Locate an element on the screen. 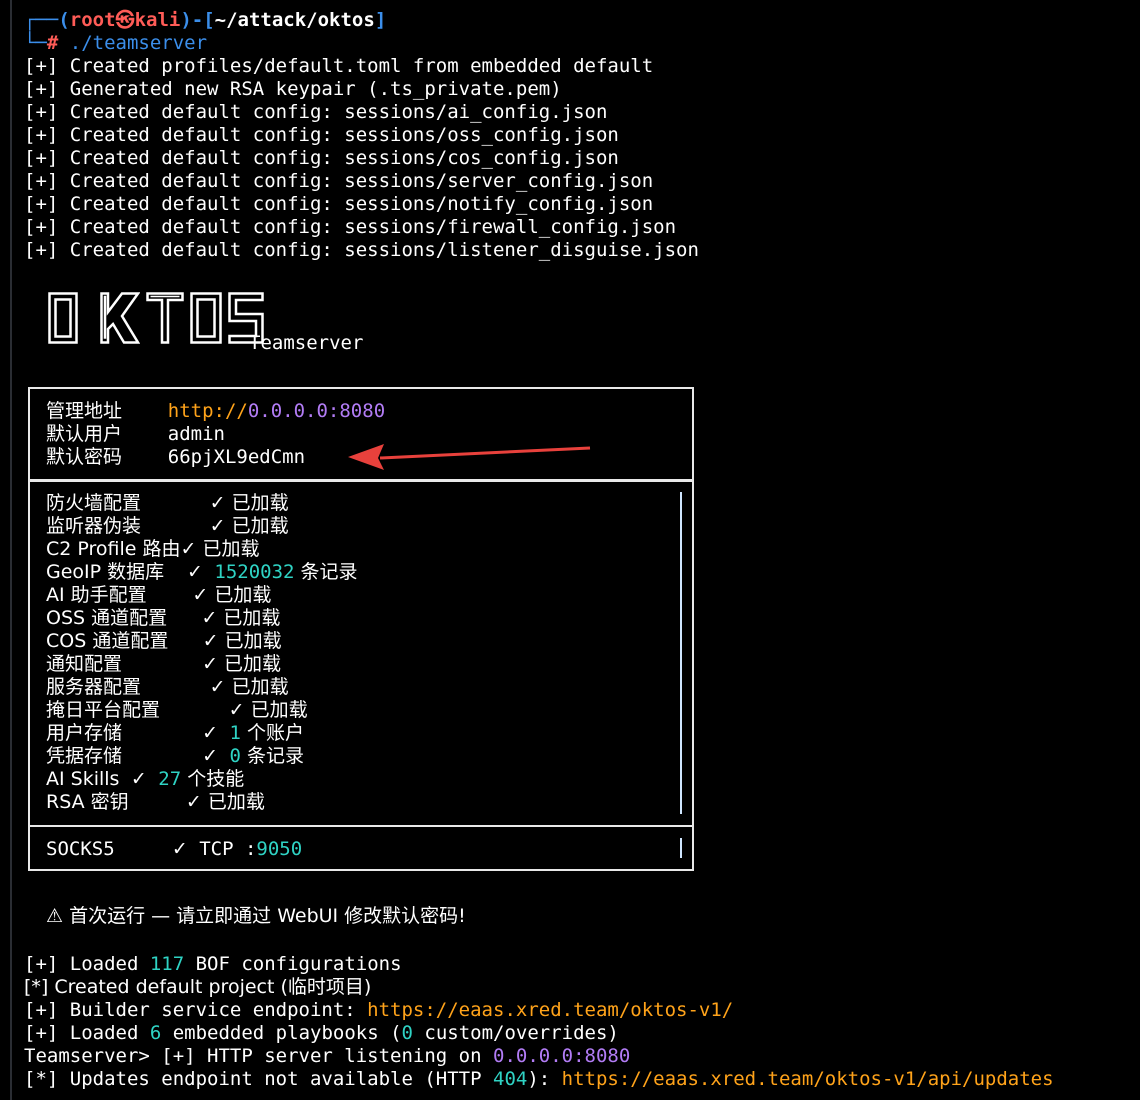  status-label: OSS 通道配置 is located at coordinates (107, 618).